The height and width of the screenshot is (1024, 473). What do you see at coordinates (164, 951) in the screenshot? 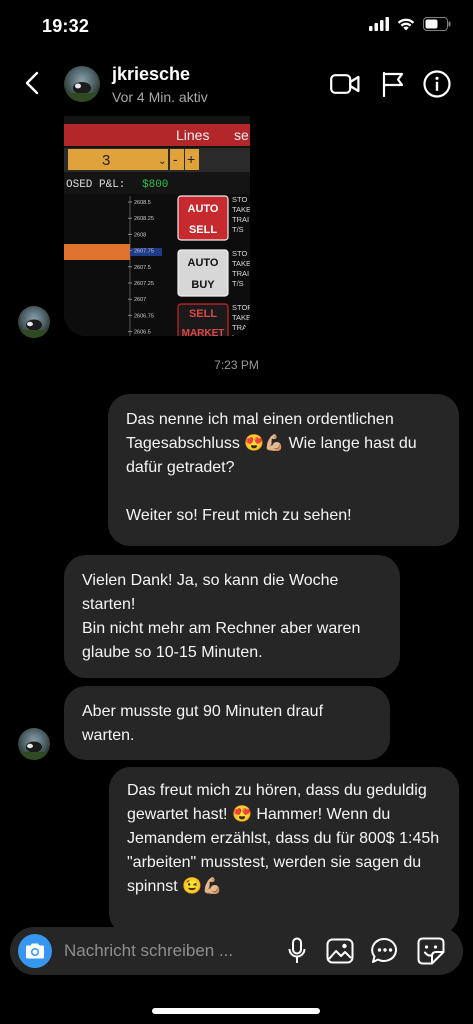
I see `message-input` at bounding box center [164, 951].